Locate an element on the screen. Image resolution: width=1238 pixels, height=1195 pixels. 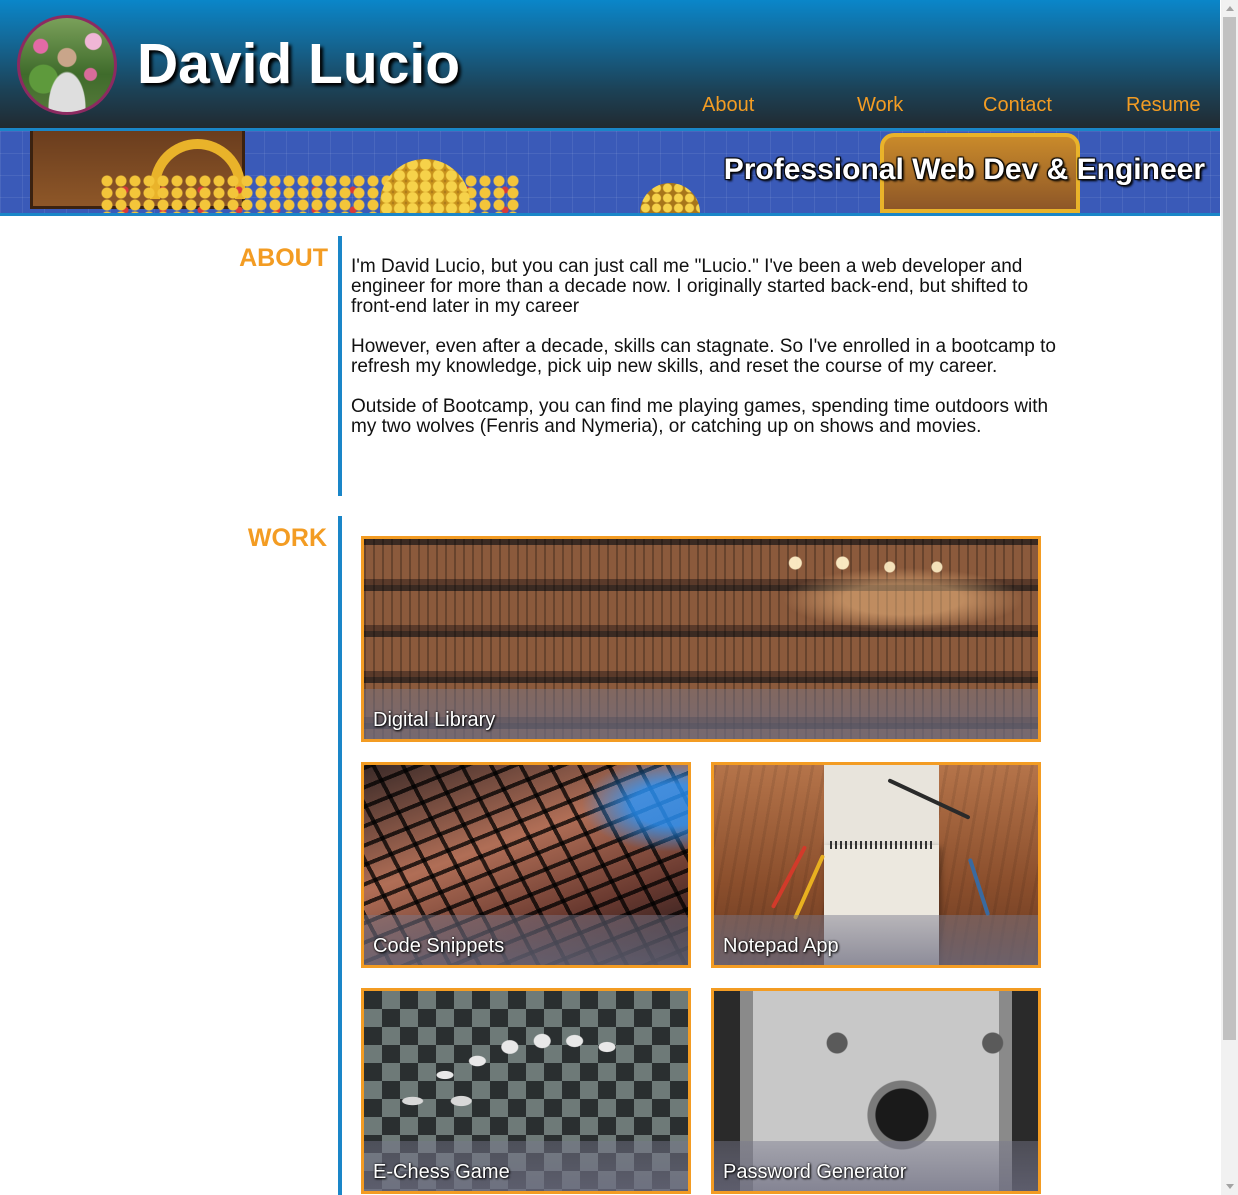
project-card-password-generator: Password Generator is located at coordinates (876, 1091).